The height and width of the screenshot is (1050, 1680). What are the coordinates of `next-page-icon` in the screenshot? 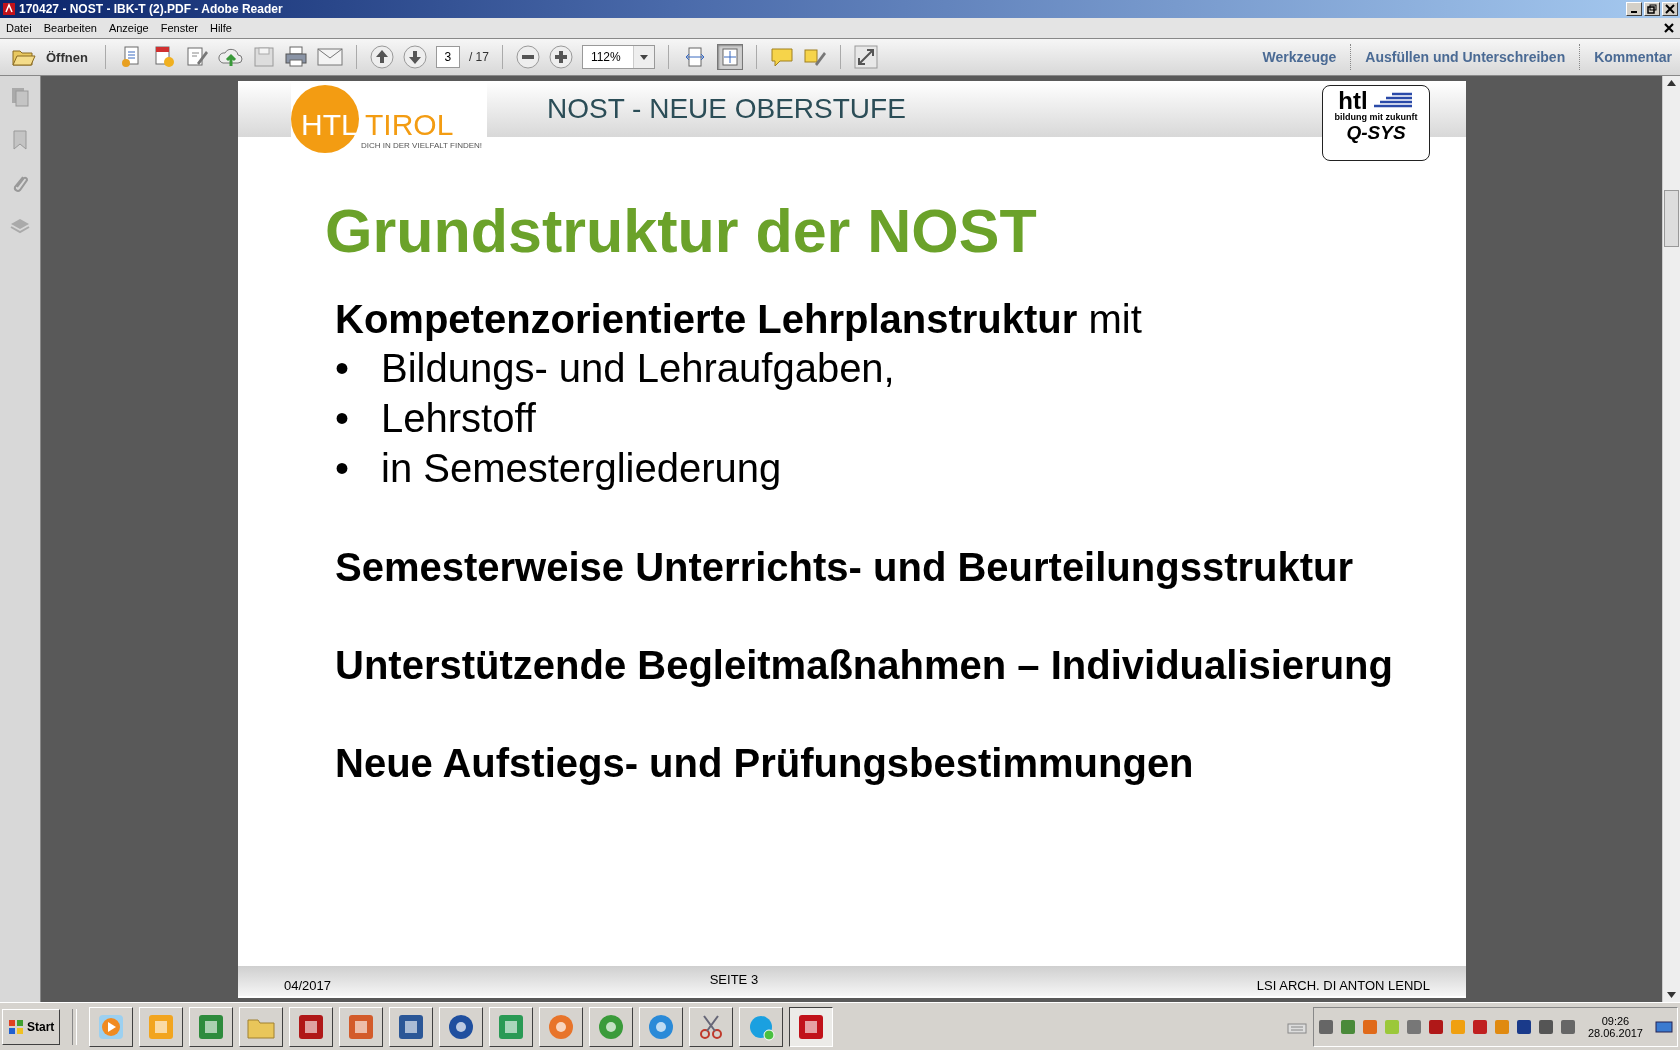 It's located at (414, 57).